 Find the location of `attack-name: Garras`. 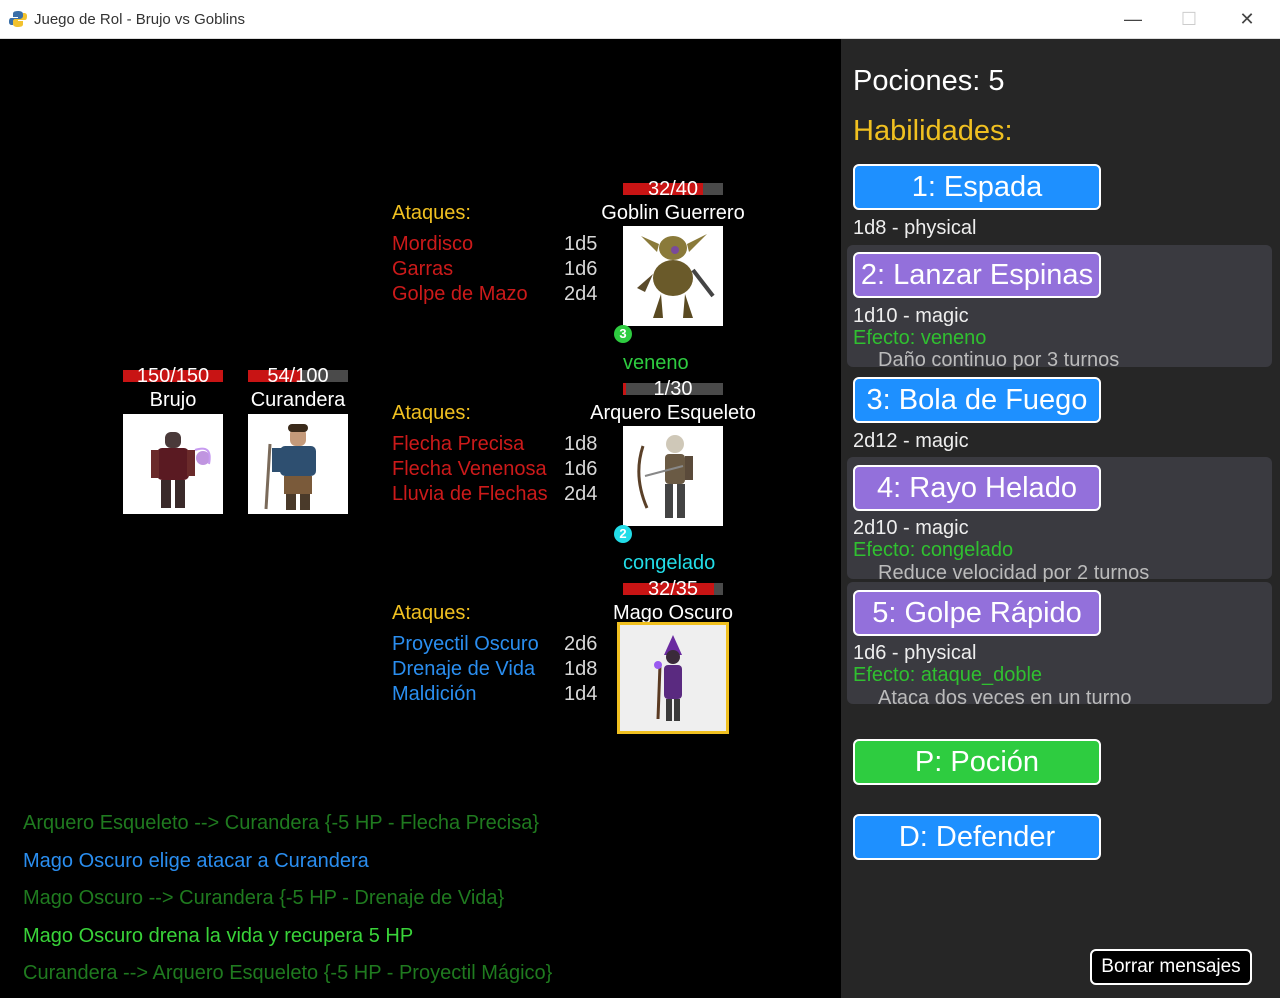

attack-name: Garras is located at coordinates (423, 269).